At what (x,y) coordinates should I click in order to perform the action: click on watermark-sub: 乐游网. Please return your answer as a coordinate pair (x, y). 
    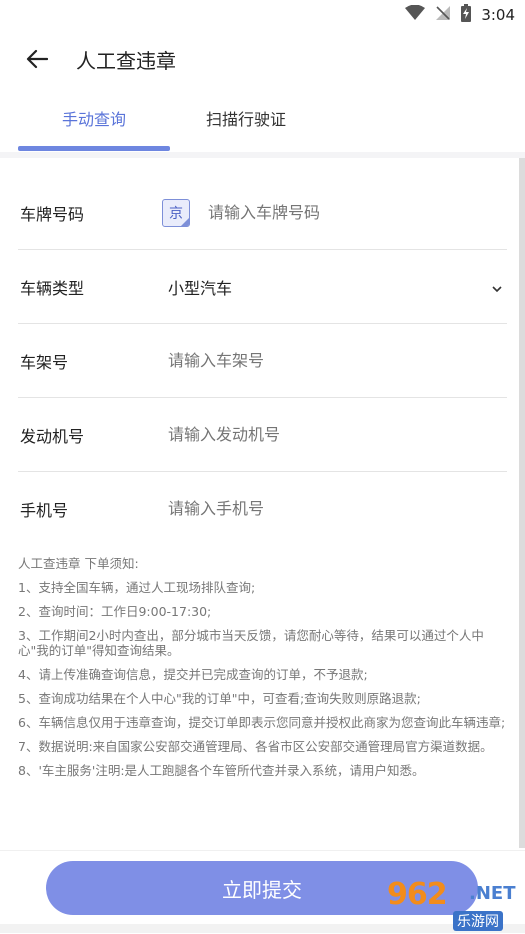
    Looking at the image, I should click on (478, 921).